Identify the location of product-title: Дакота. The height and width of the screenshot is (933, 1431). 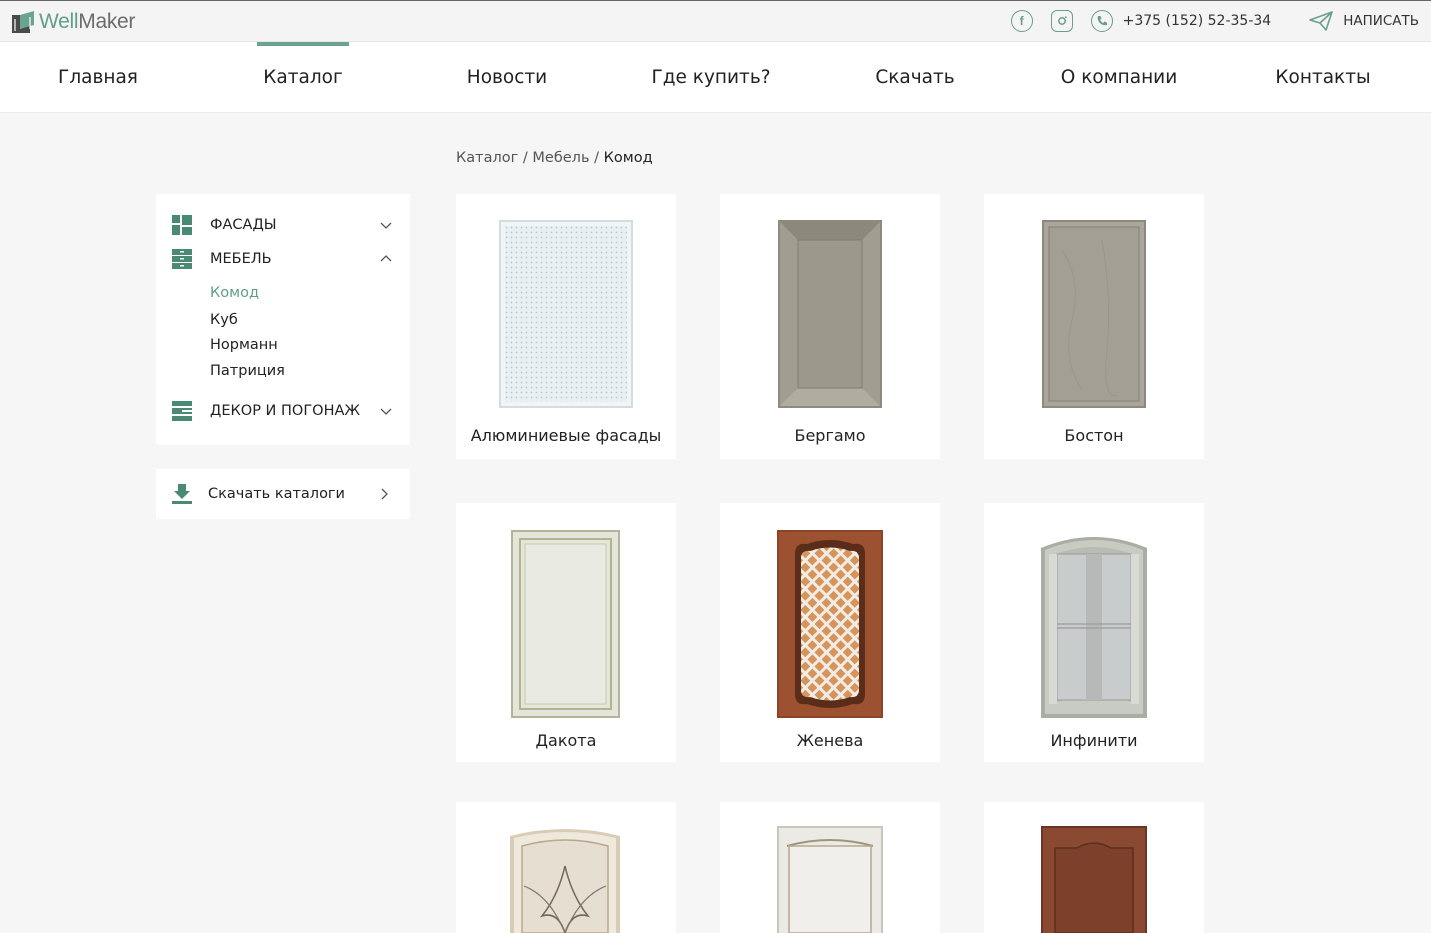
(566, 740).